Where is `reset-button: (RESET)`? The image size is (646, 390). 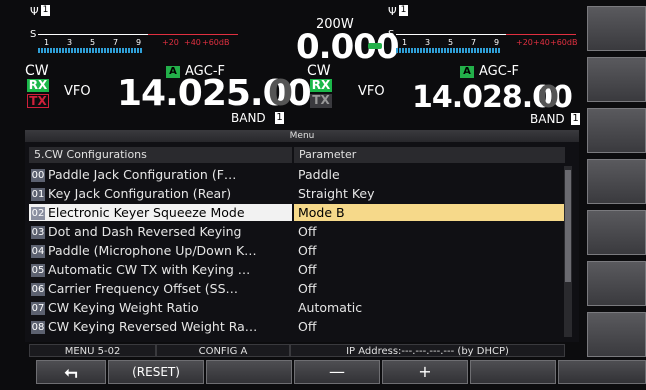
reset-button: (RESET) is located at coordinates (156, 372).